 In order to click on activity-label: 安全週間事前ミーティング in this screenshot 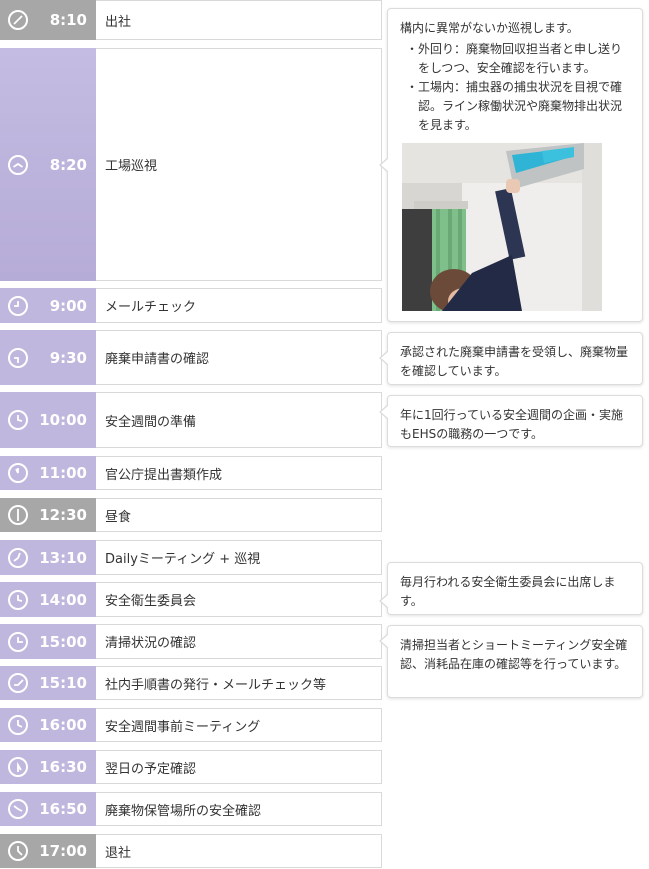, I will do `click(239, 725)`.